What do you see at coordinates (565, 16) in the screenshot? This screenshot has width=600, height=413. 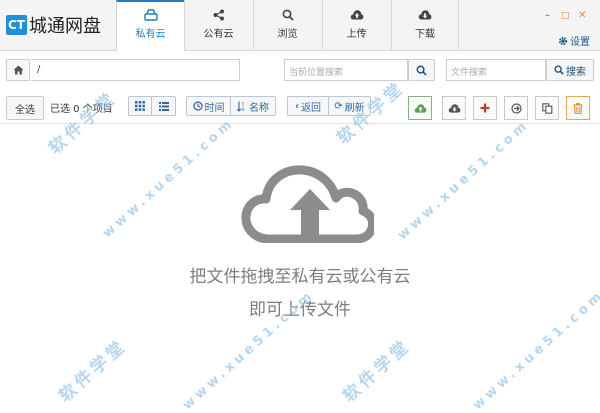 I see `maximize-button: □` at bounding box center [565, 16].